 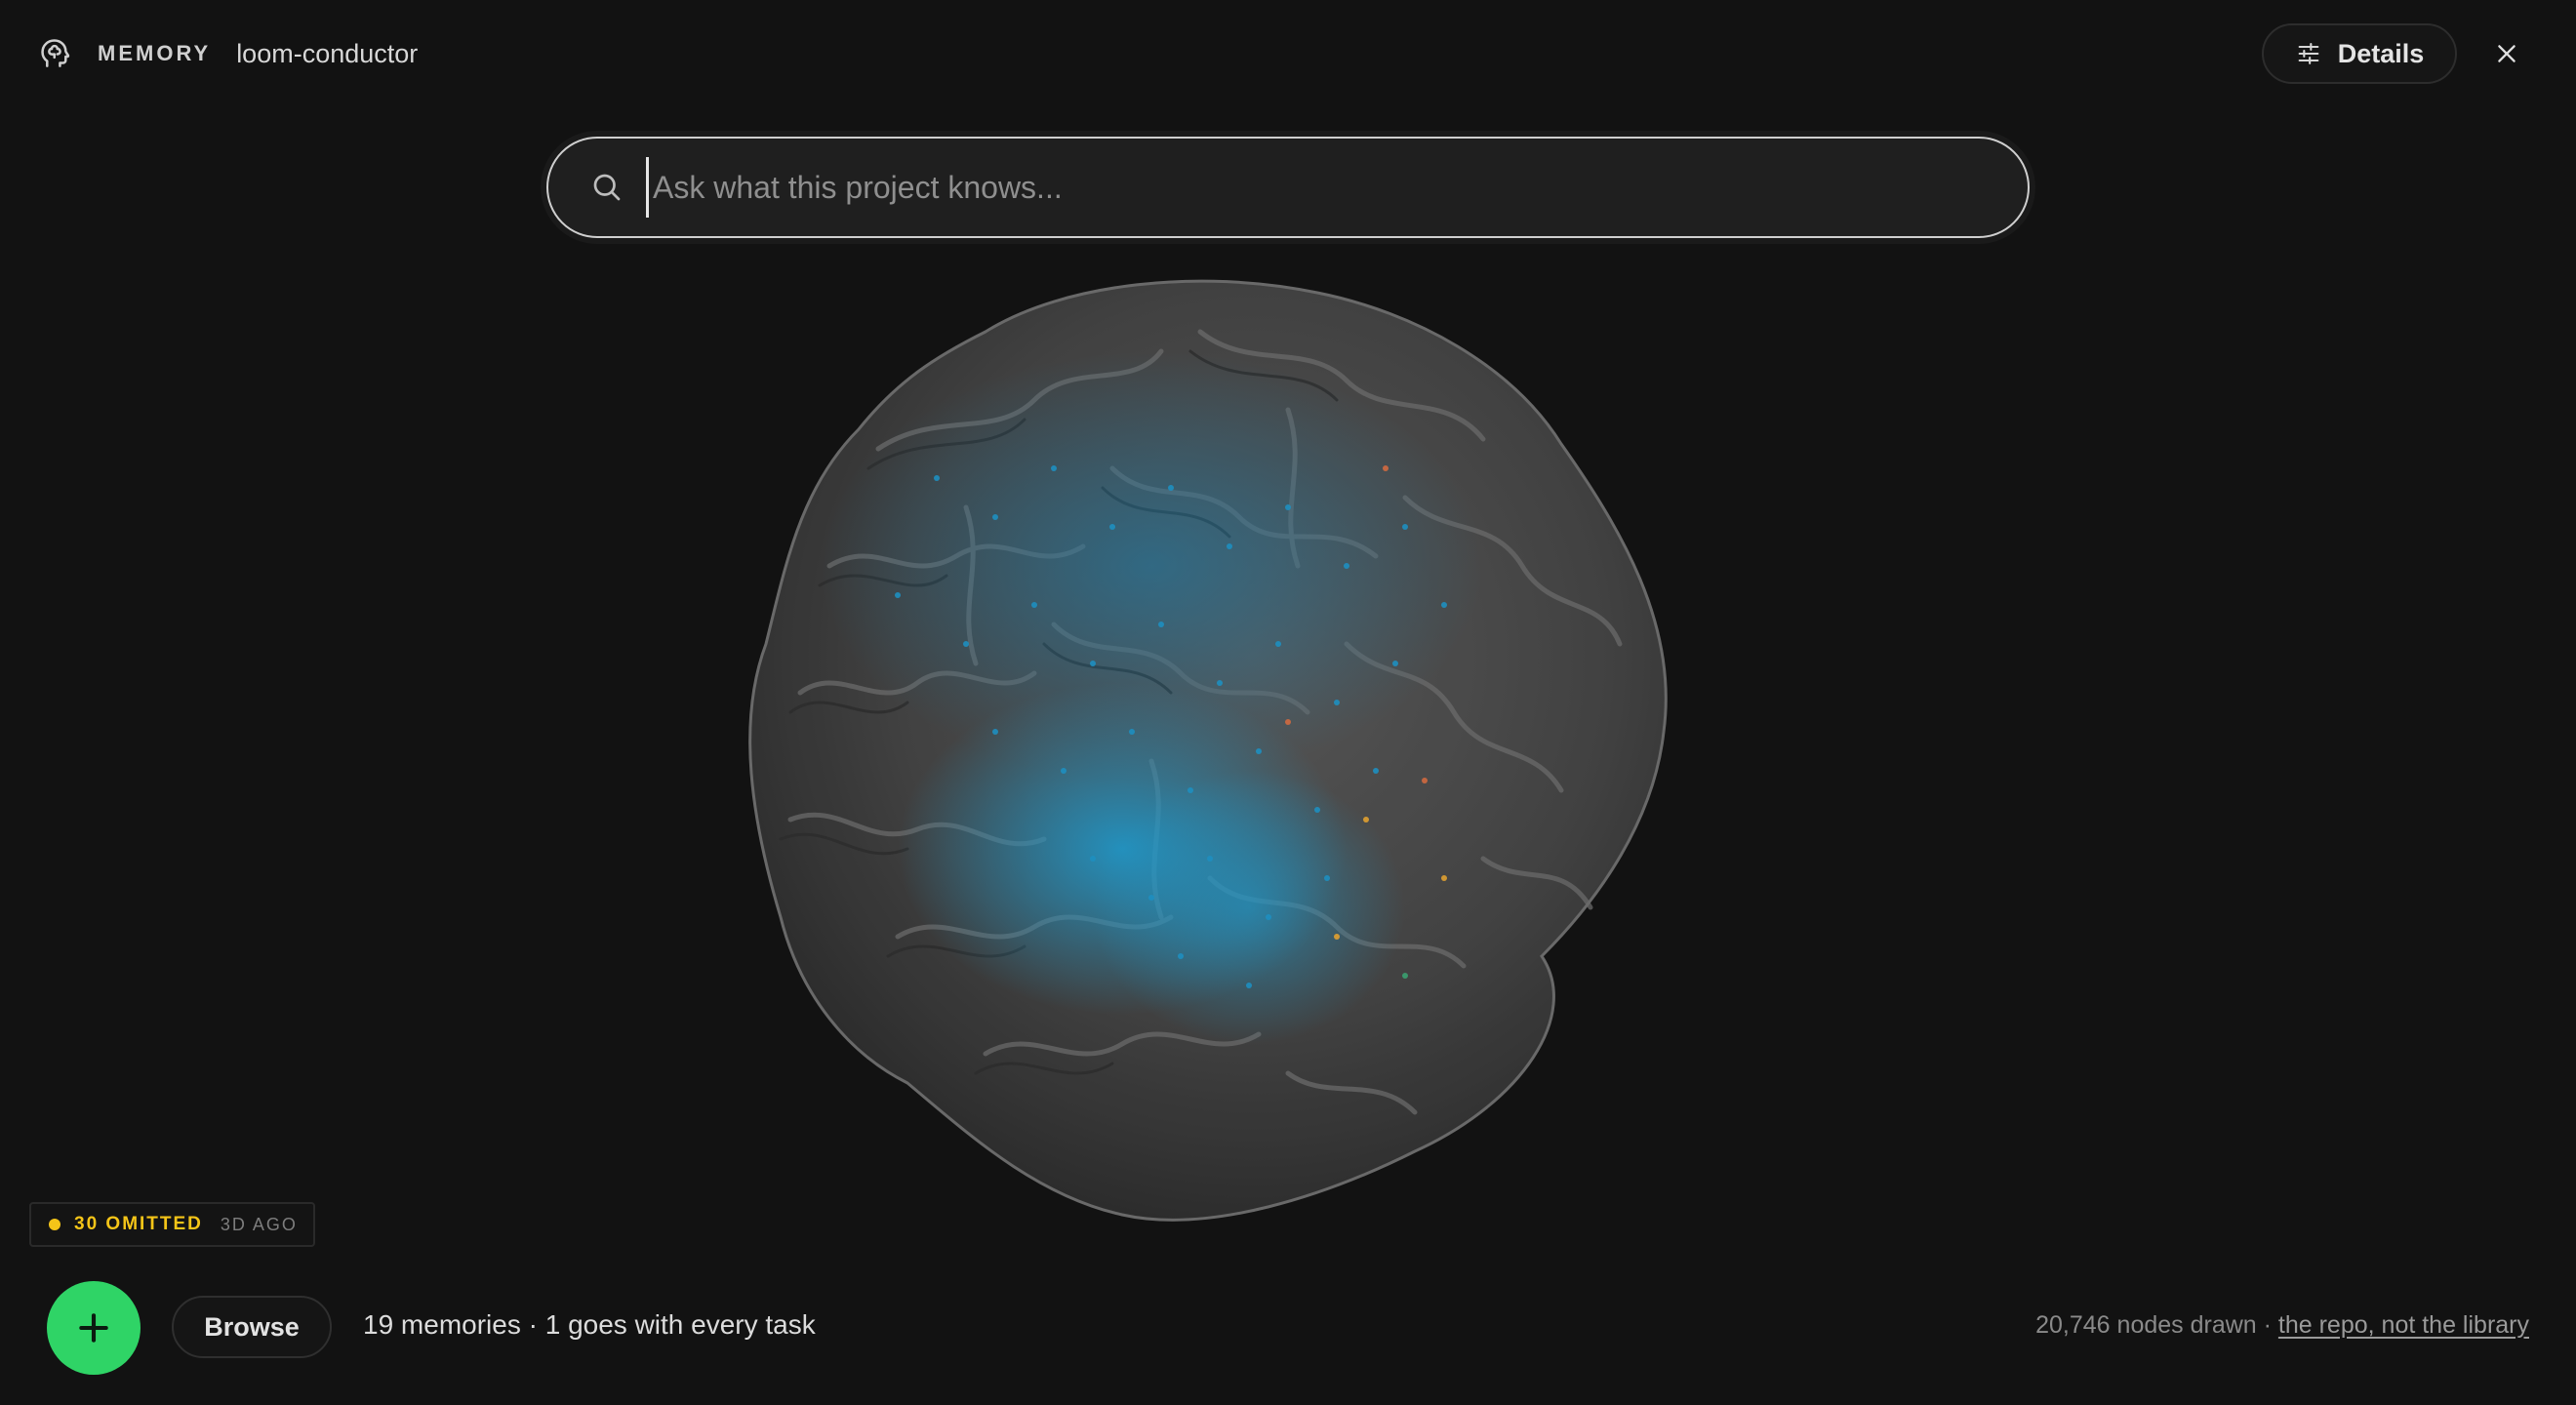 What do you see at coordinates (138, 1224) in the screenshot?
I see `omitted-count: 30 OMITTED` at bounding box center [138, 1224].